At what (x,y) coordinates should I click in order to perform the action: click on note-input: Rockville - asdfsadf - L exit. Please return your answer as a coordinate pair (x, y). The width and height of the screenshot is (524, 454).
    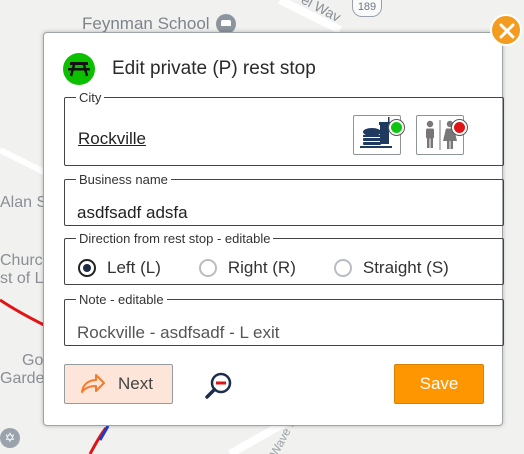
    Looking at the image, I should click on (178, 333).